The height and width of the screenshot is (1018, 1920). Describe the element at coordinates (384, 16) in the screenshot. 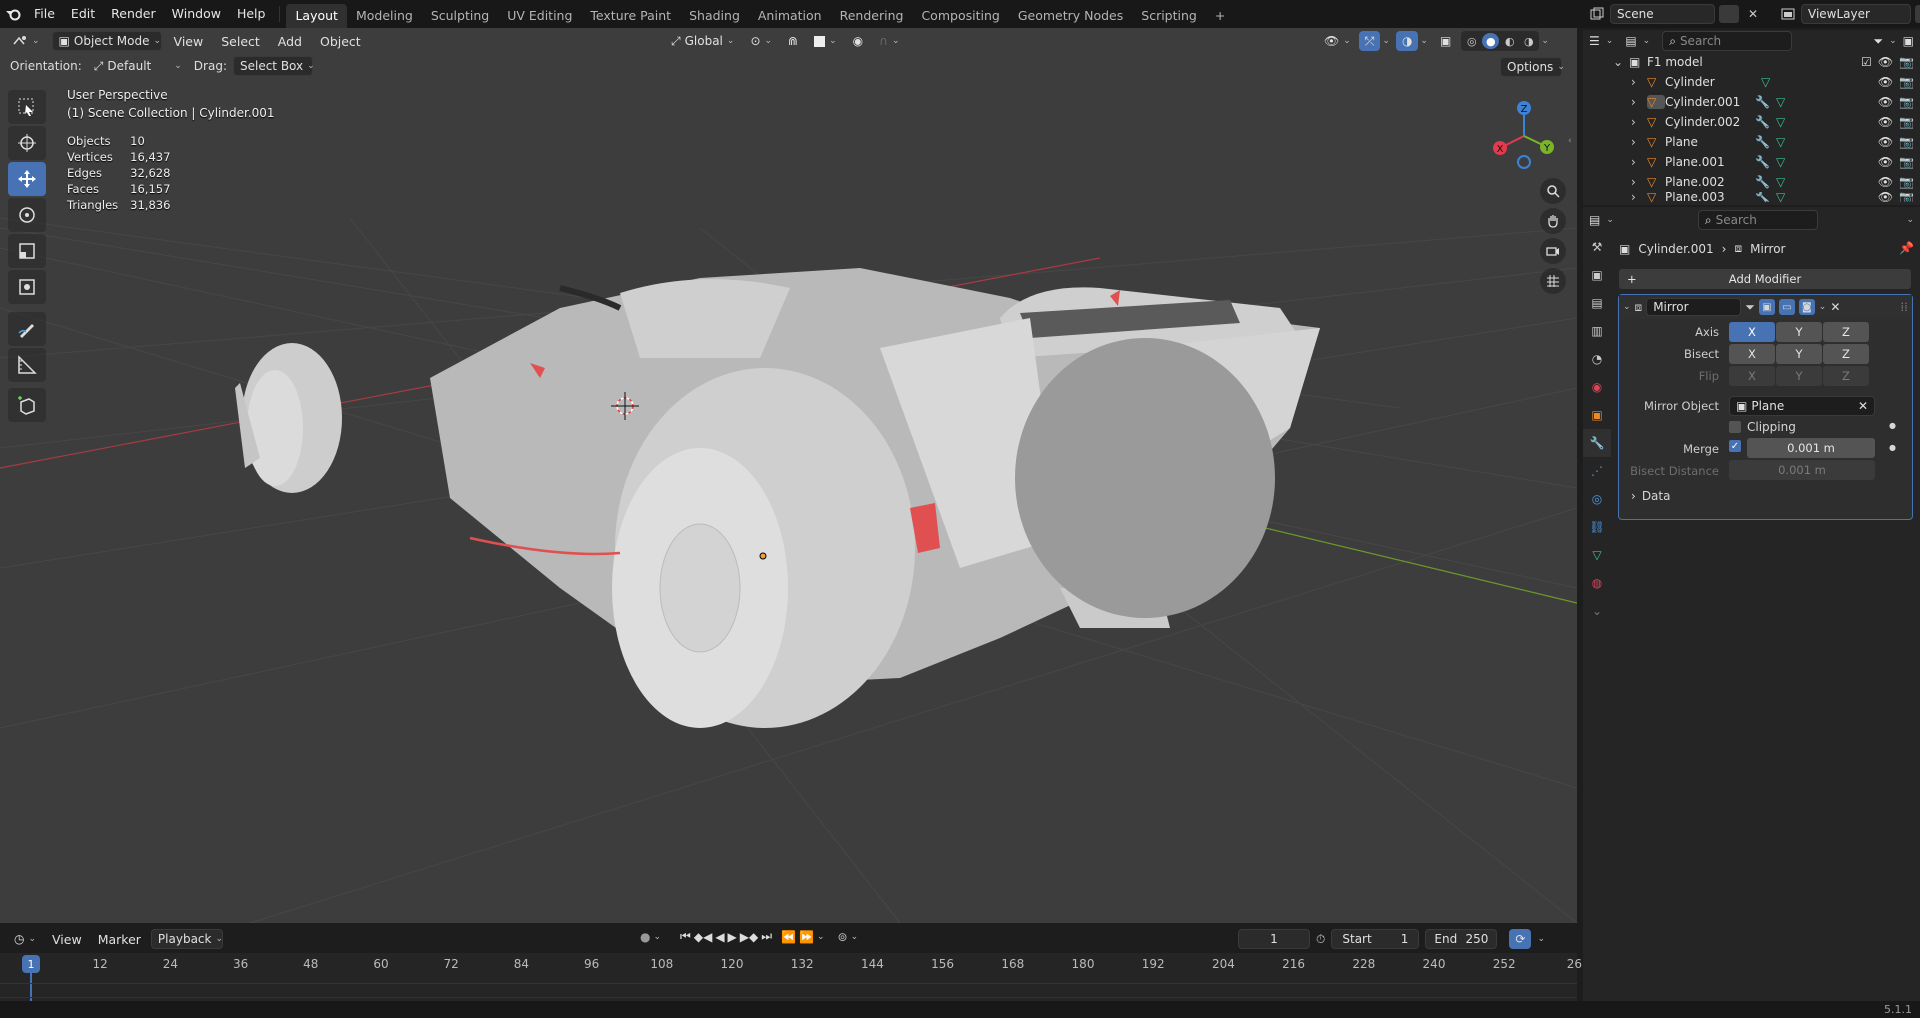

I see `tab-modeling: Modeling` at that location.